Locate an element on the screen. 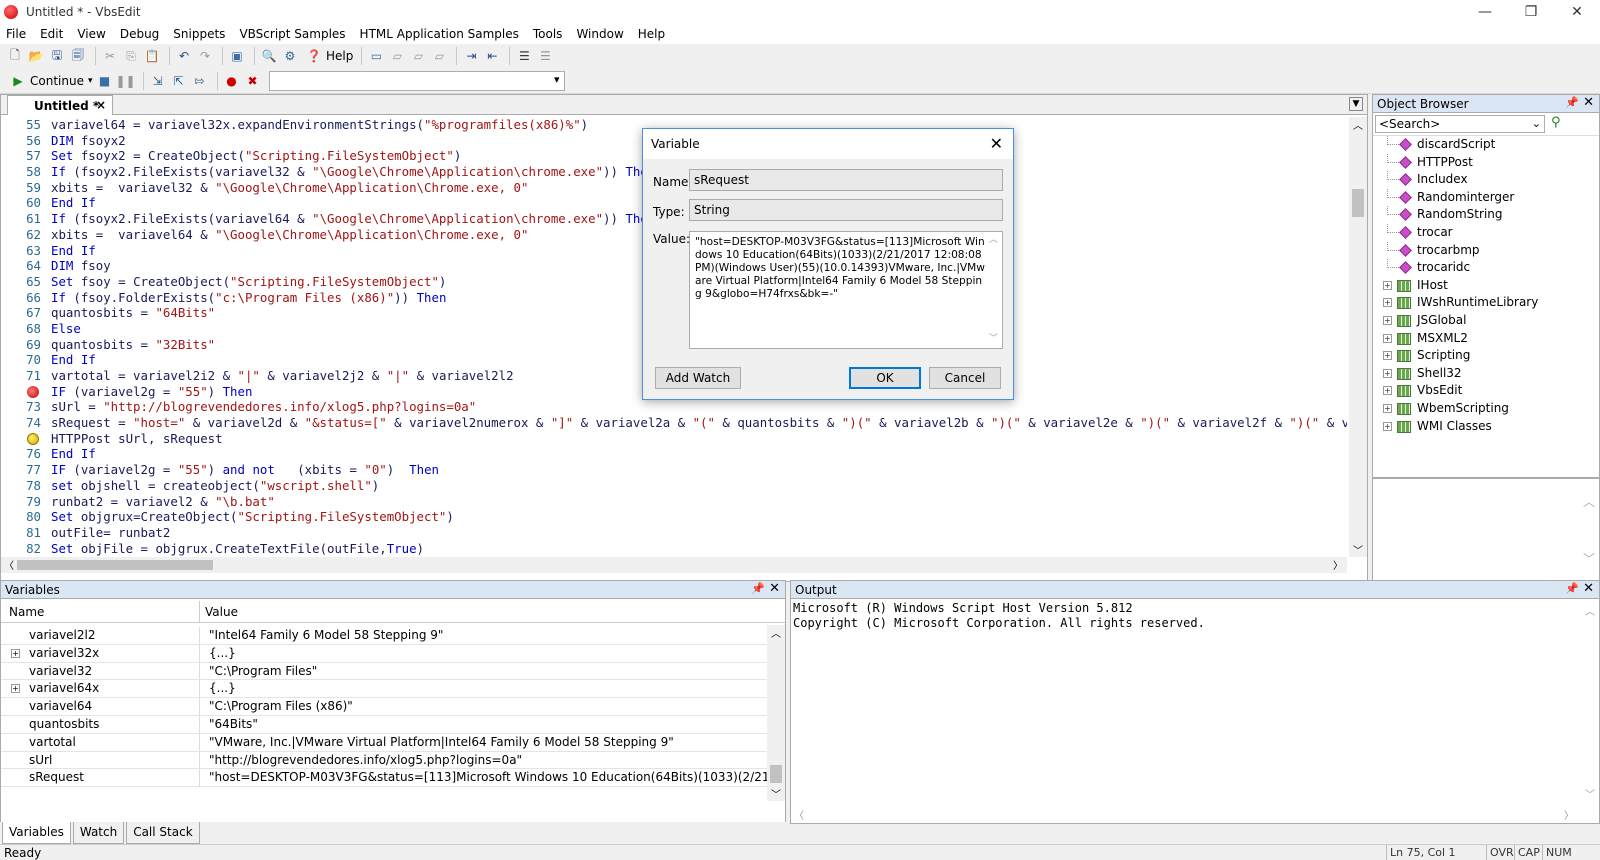  help-button: ❓ Help is located at coordinates (329, 56).